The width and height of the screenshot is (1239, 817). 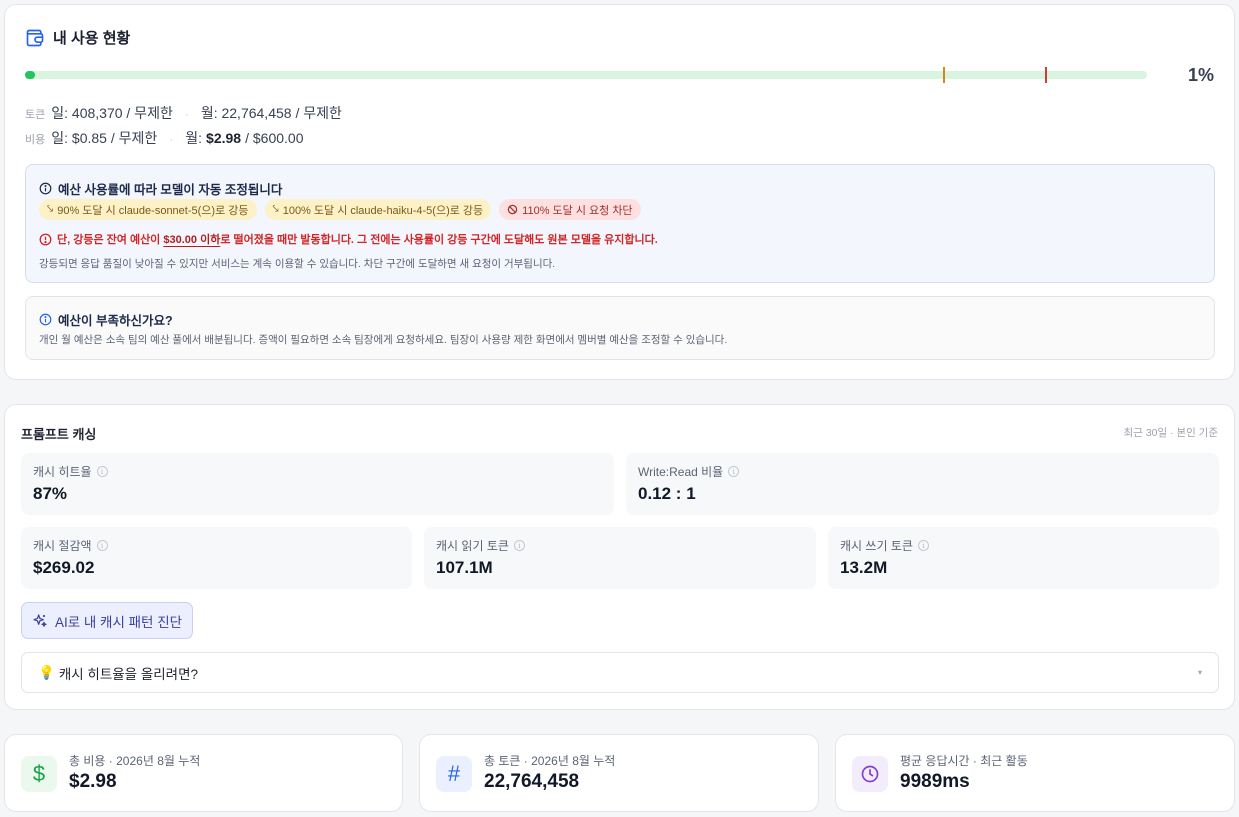 What do you see at coordinates (1023, 558) in the screenshot?
I see `metric-cache-write-tokens: 캐시 쓰기 토큰 i 13.2M` at bounding box center [1023, 558].